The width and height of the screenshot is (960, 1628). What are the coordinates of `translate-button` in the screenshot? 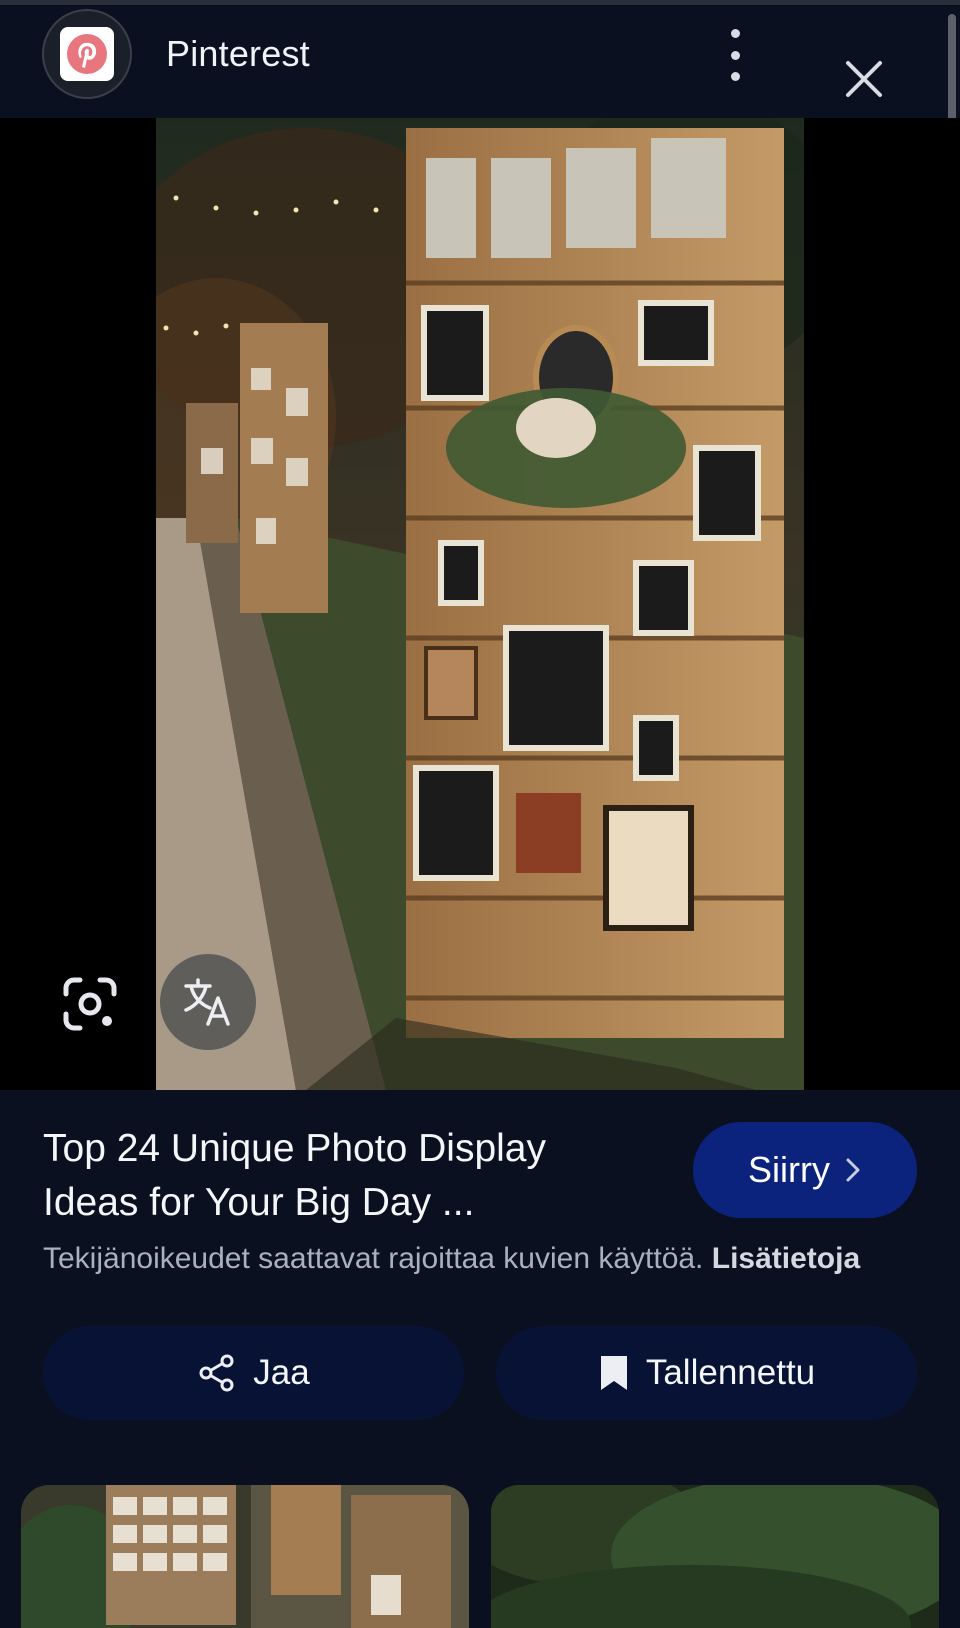 It's located at (208, 1002).